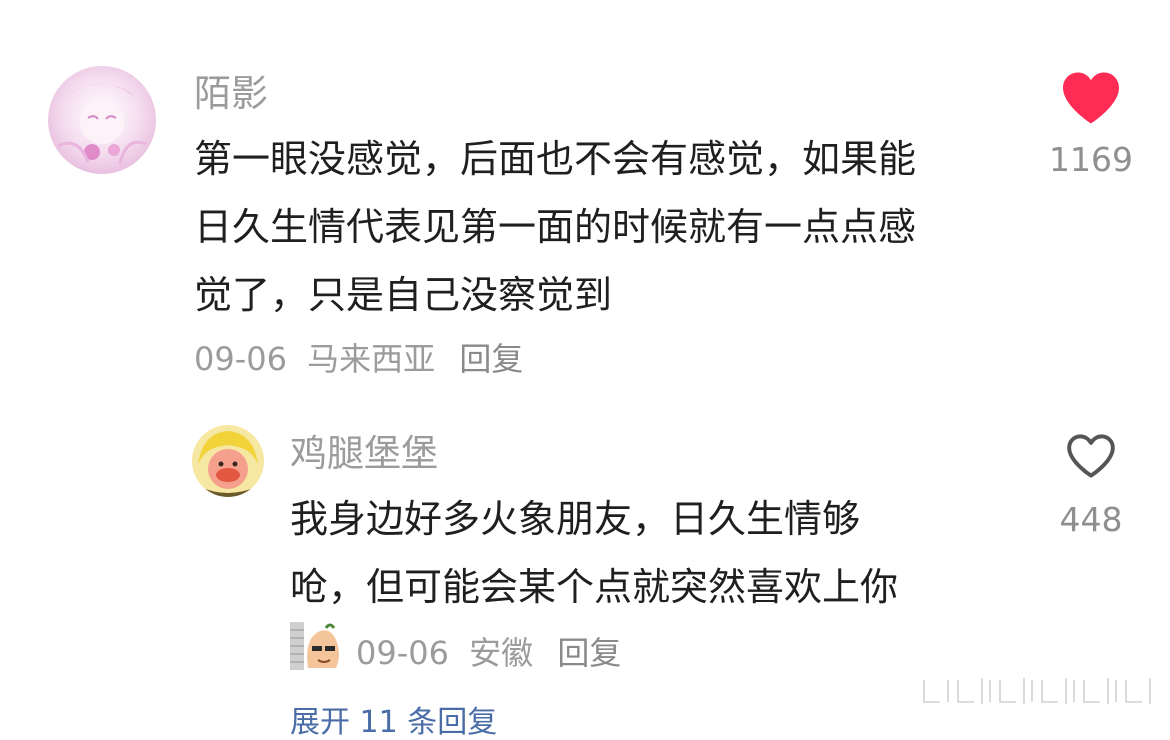 This screenshot has height=740, width=1170. I want to click on like-count: 448, so click(1091, 519).